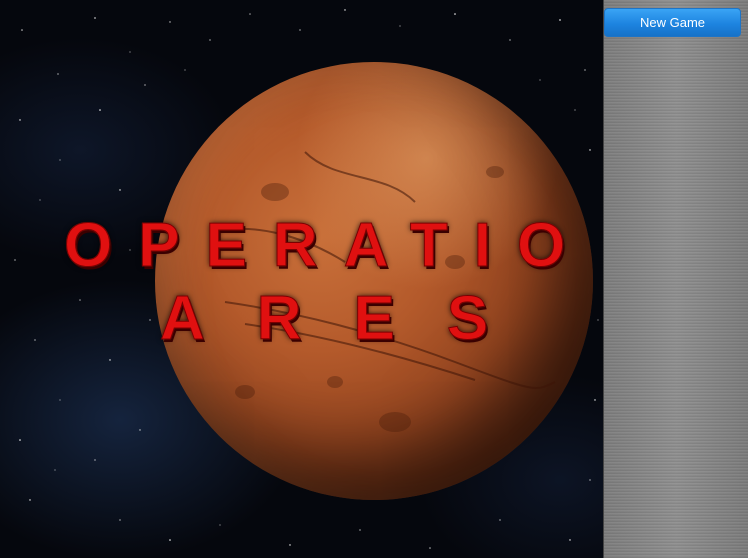 The image size is (748, 558). Describe the element at coordinates (350, 319) in the screenshot. I see `game-title-line-2: ARES` at that location.